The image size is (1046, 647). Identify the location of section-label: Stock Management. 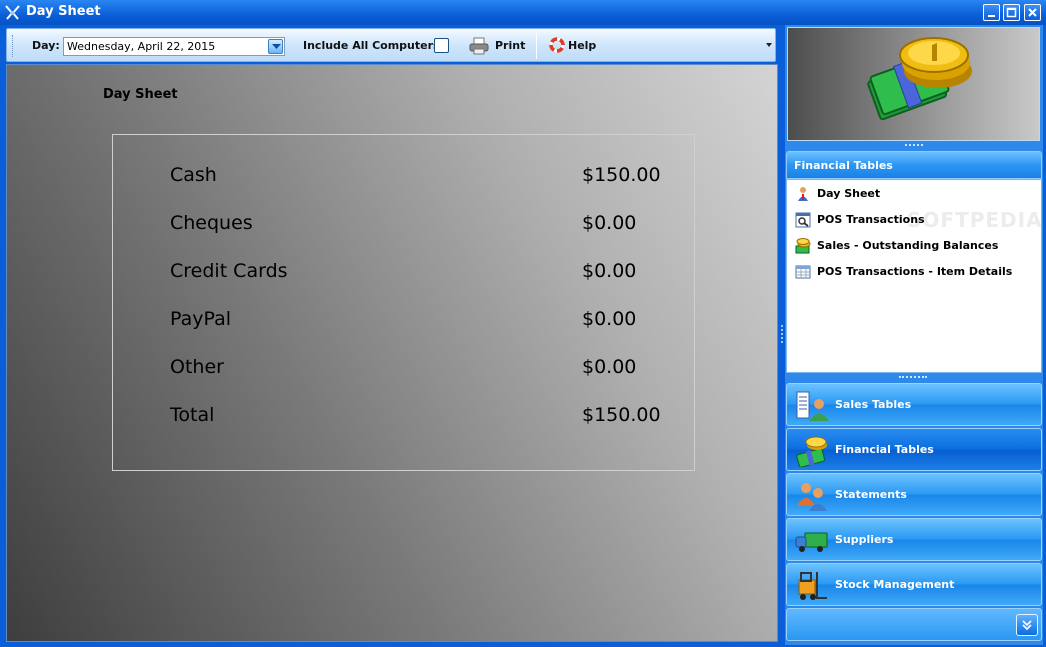
(895, 584).